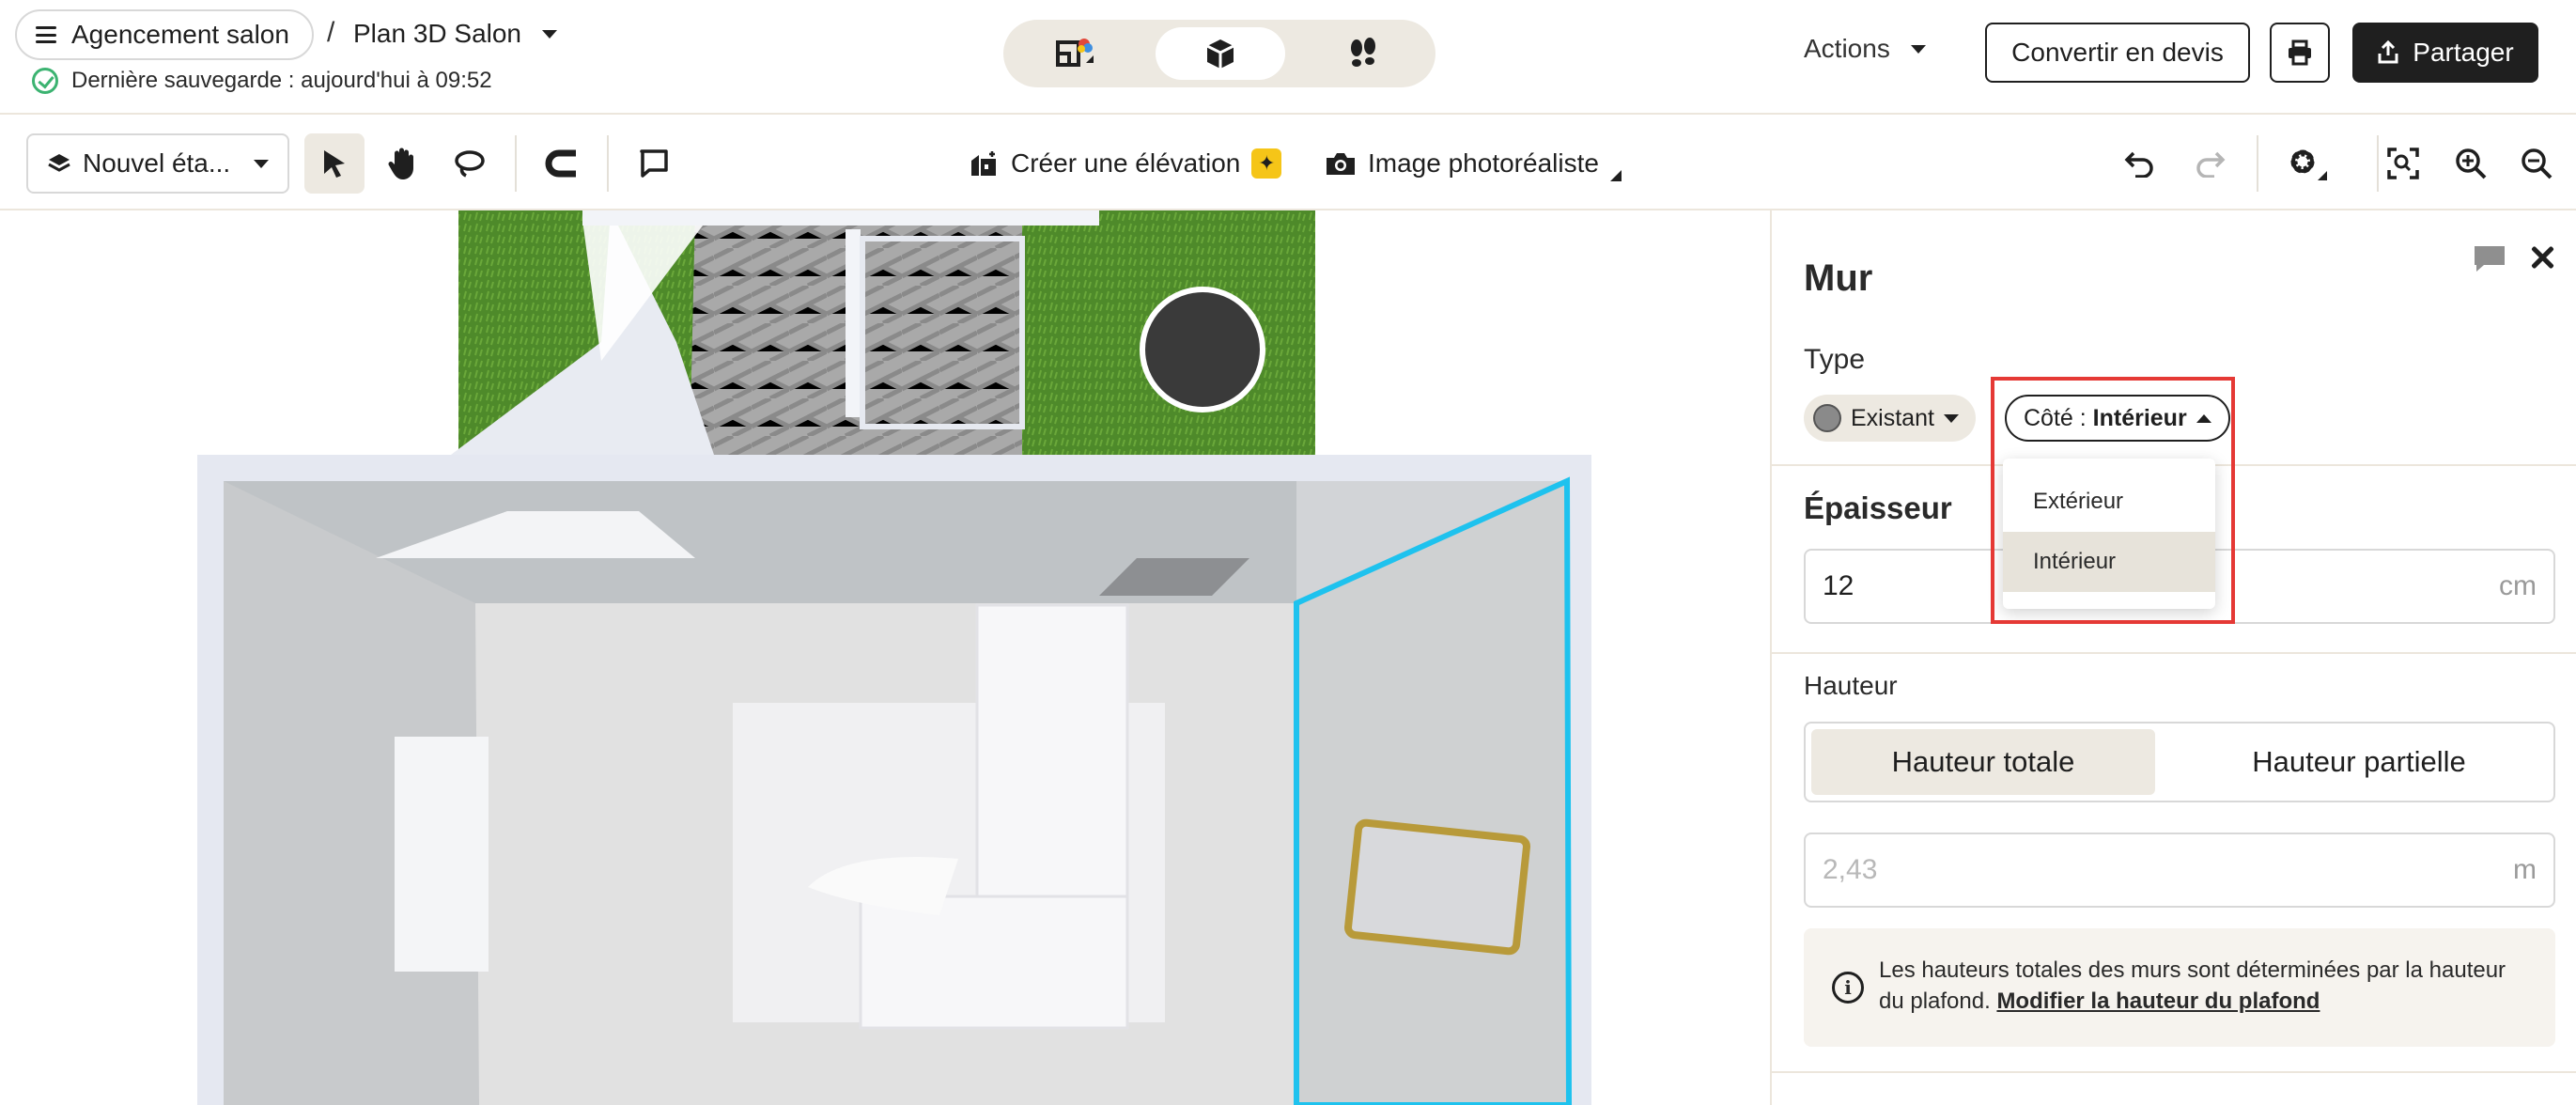  I want to click on share-icon, so click(2388, 52).